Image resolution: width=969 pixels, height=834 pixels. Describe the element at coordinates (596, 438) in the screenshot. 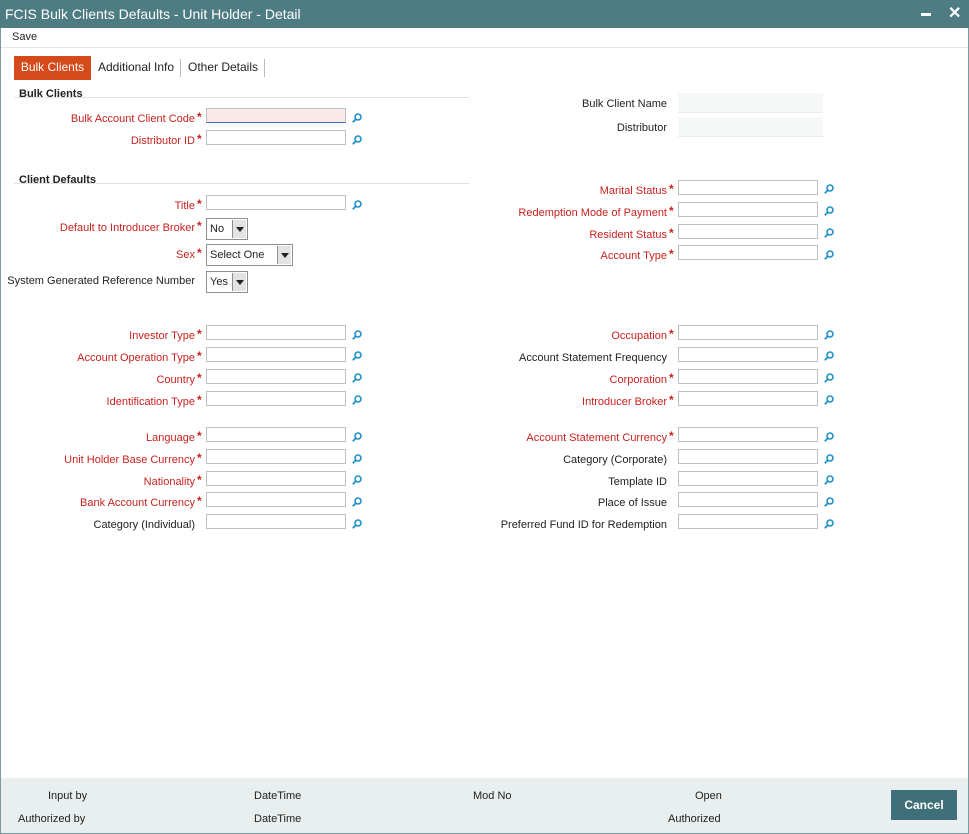

I see `account-statement-currency-label: Account Statement Currency` at that location.